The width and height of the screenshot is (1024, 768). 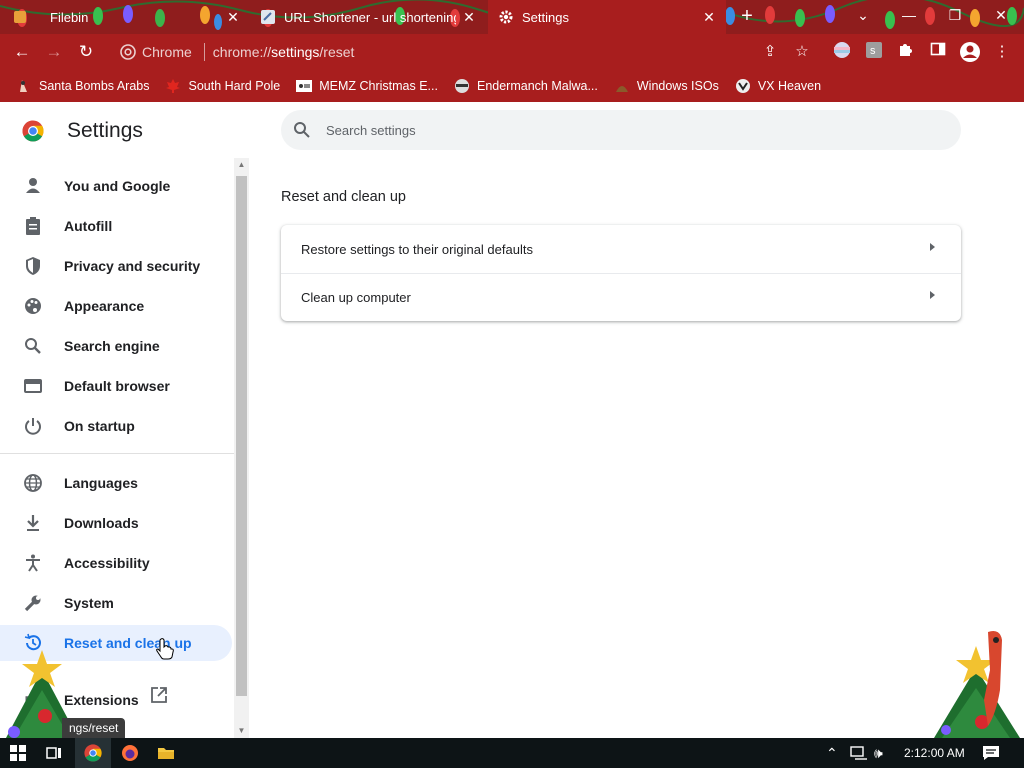 I want to click on show-hidden-icons-chevron-icon: ⌃, so click(x=832, y=753).